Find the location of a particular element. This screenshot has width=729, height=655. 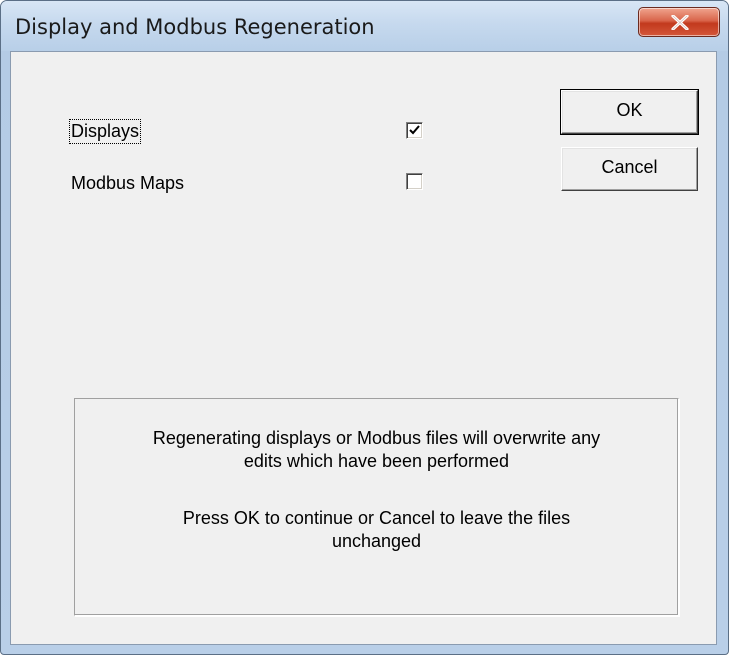

cancel-button: Cancel is located at coordinates (629, 169).